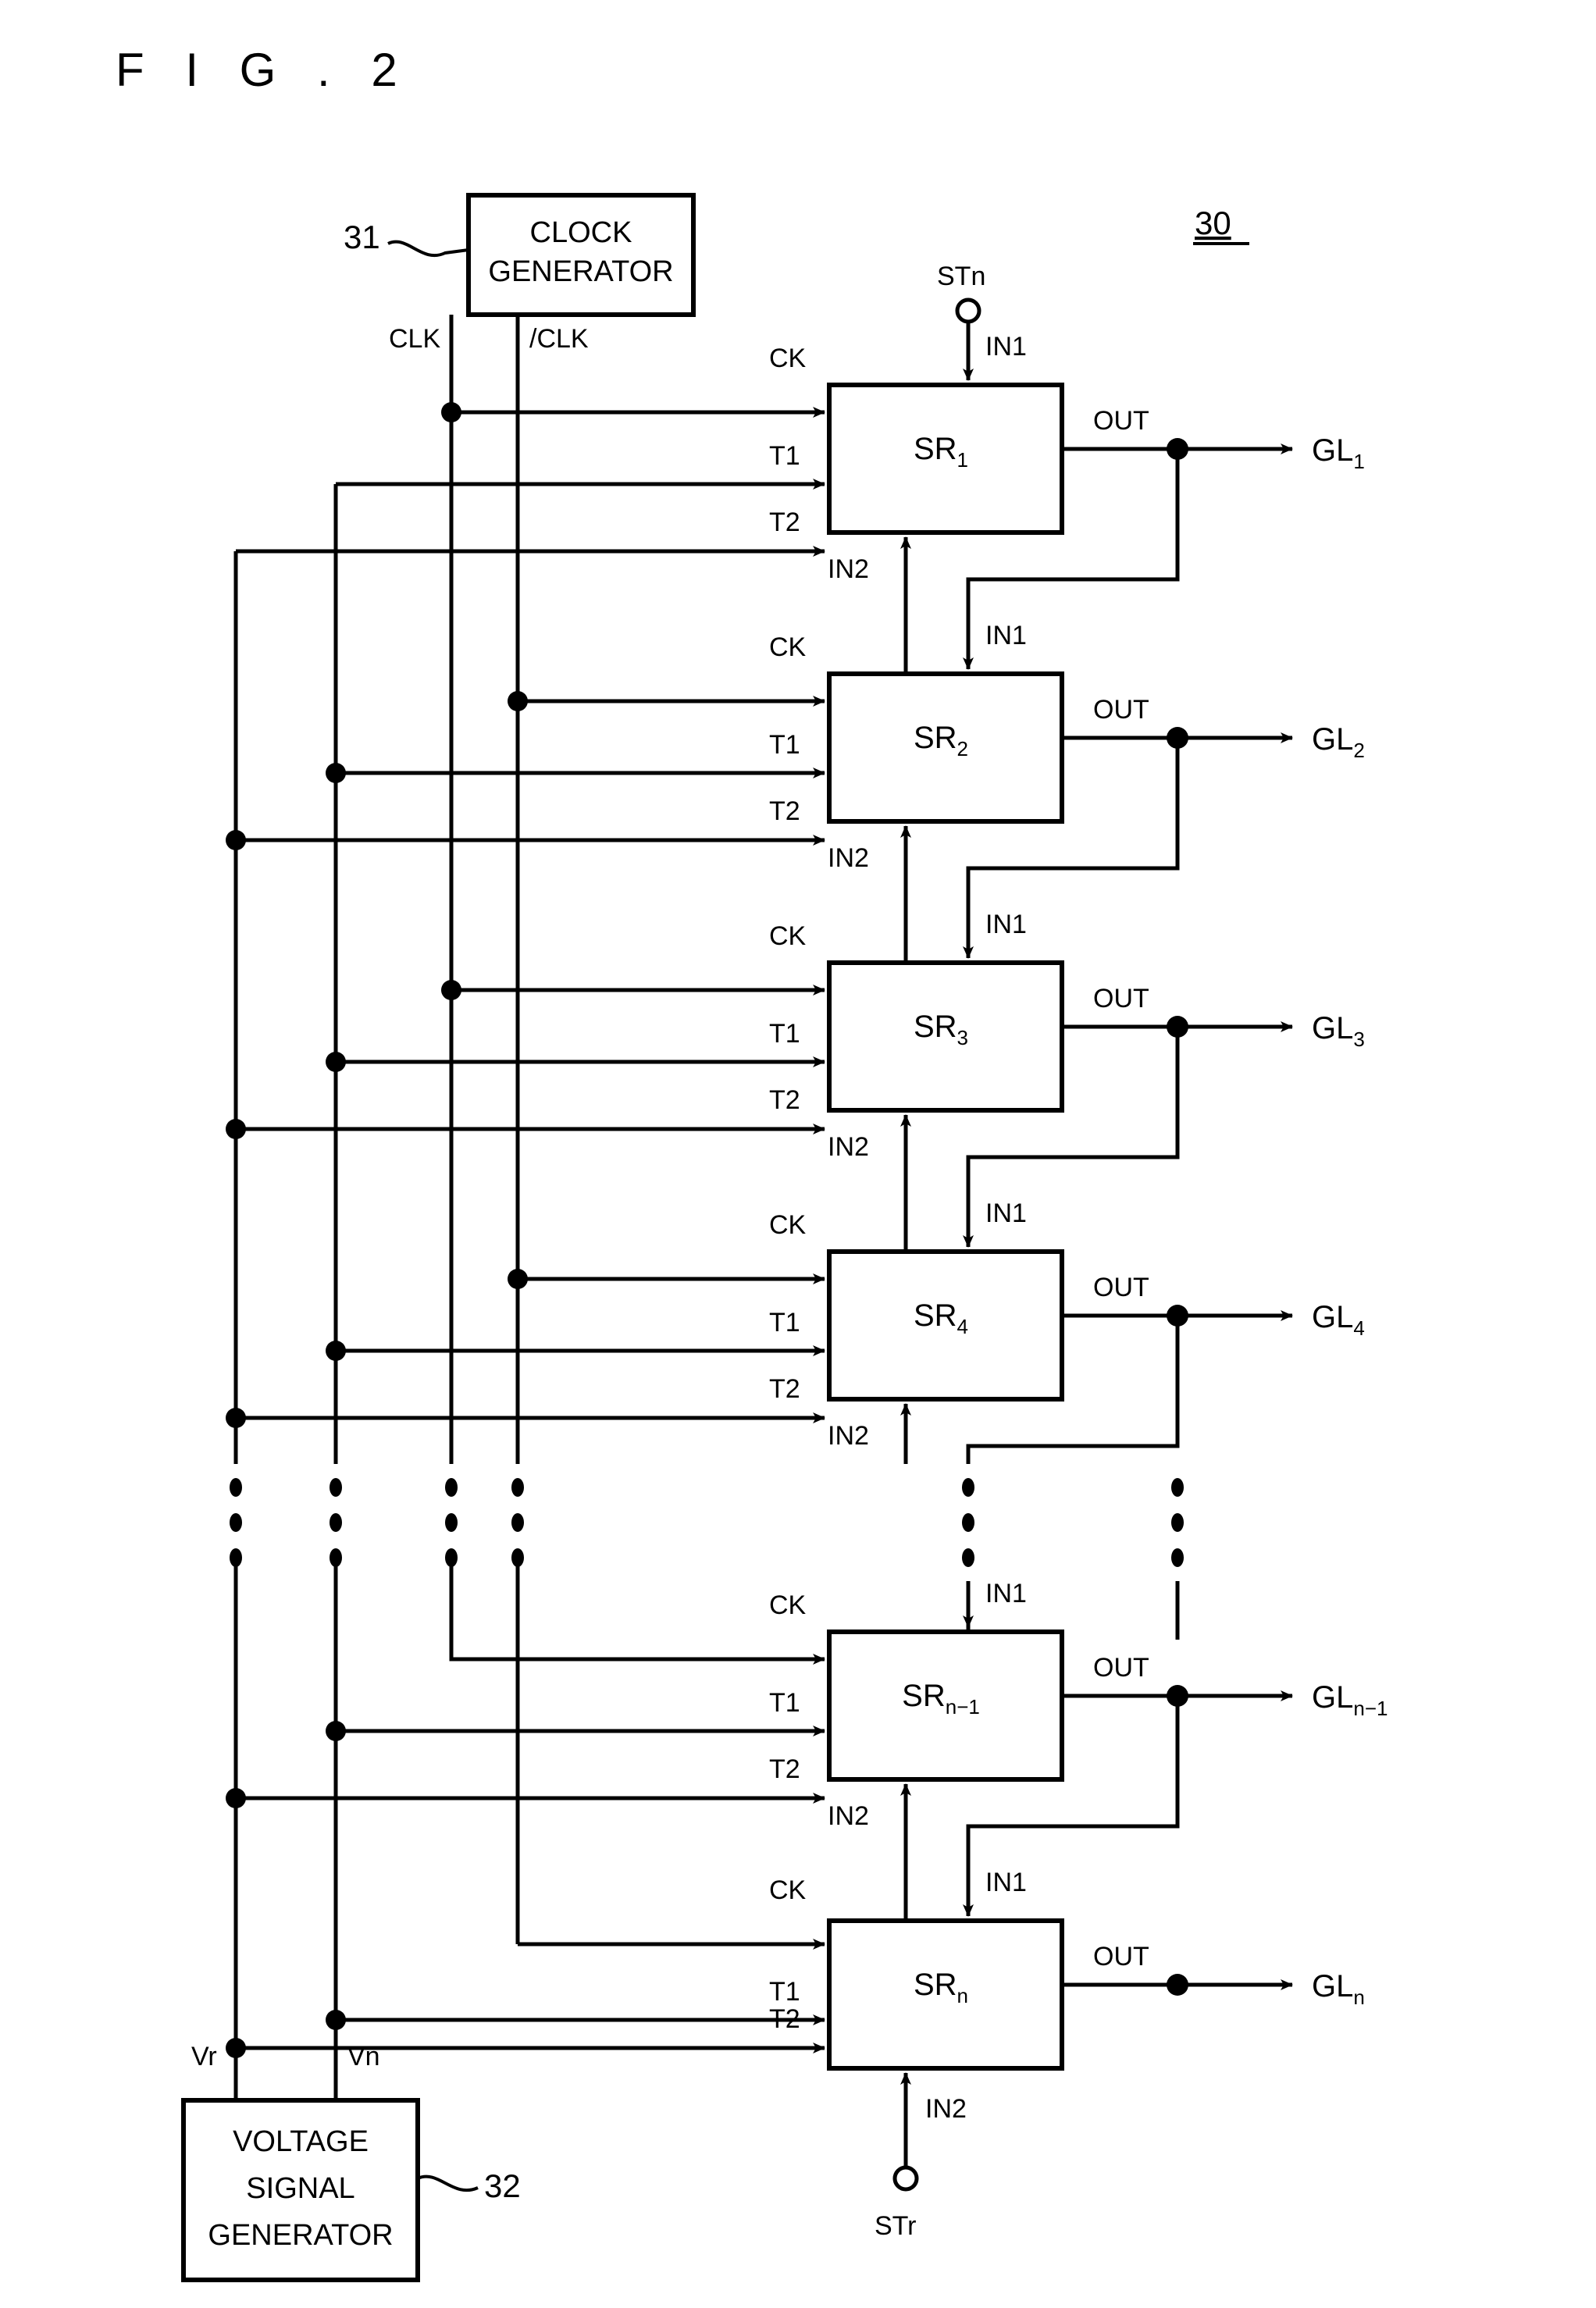 The width and height of the screenshot is (1596, 2308). What do you see at coordinates (1332, 450) in the screenshot?
I see `gl1-name: GL` at bounding box center [1332, 450].